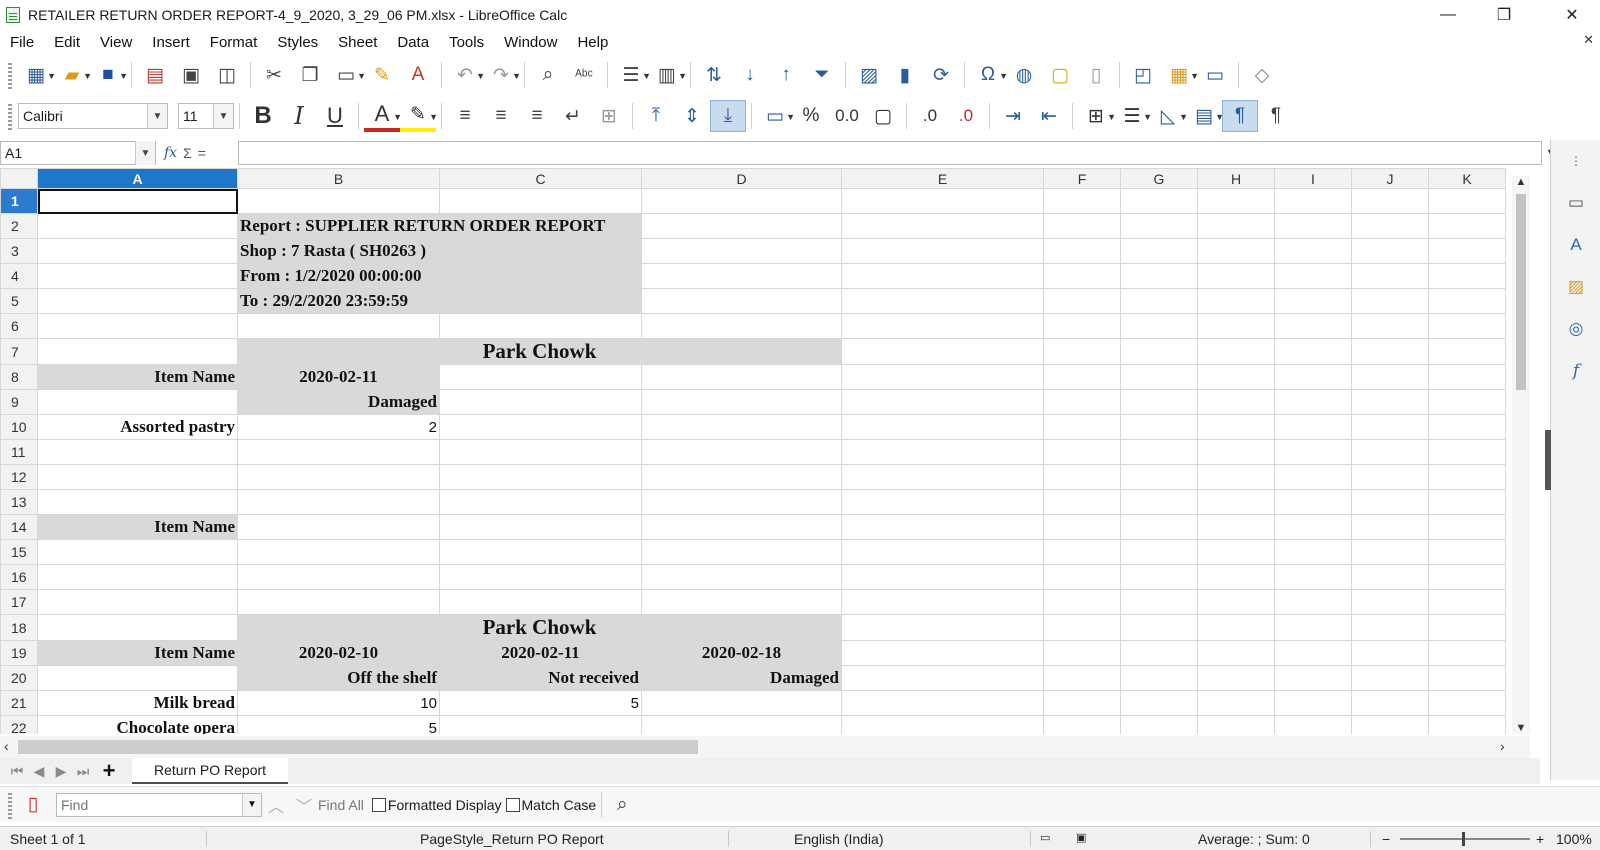  Describe the element at coordinates (1386, 839) in the screenshot. I see `zoom-out-button: −` at that location.